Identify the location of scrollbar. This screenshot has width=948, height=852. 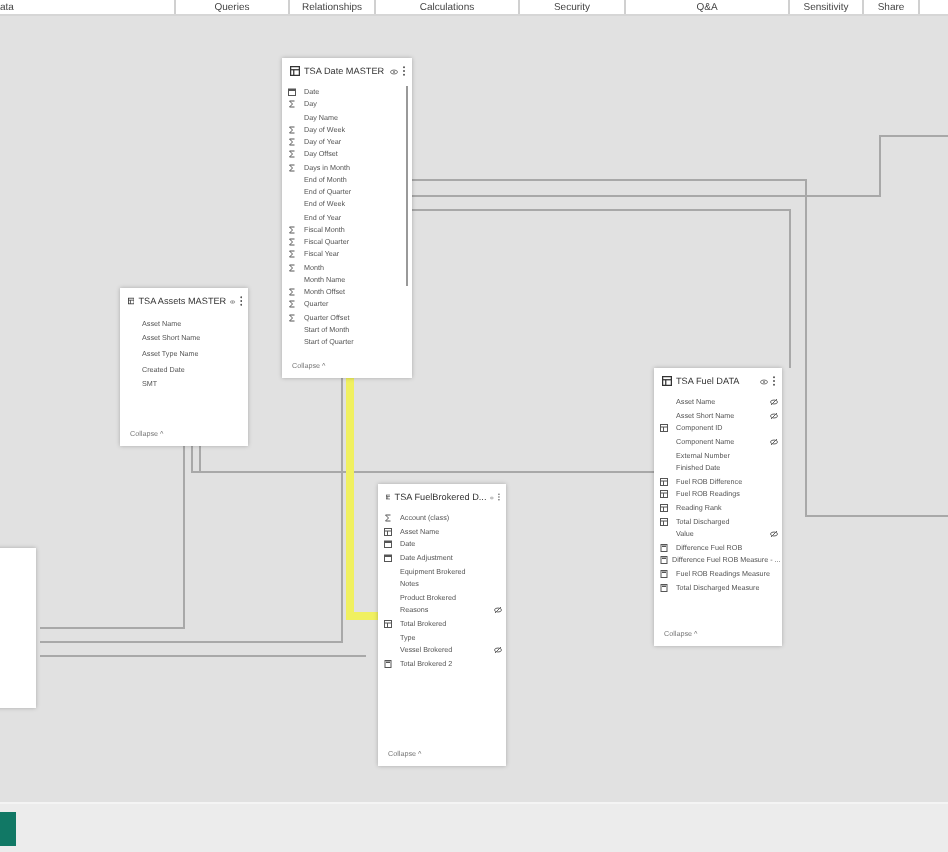
(407, 186).